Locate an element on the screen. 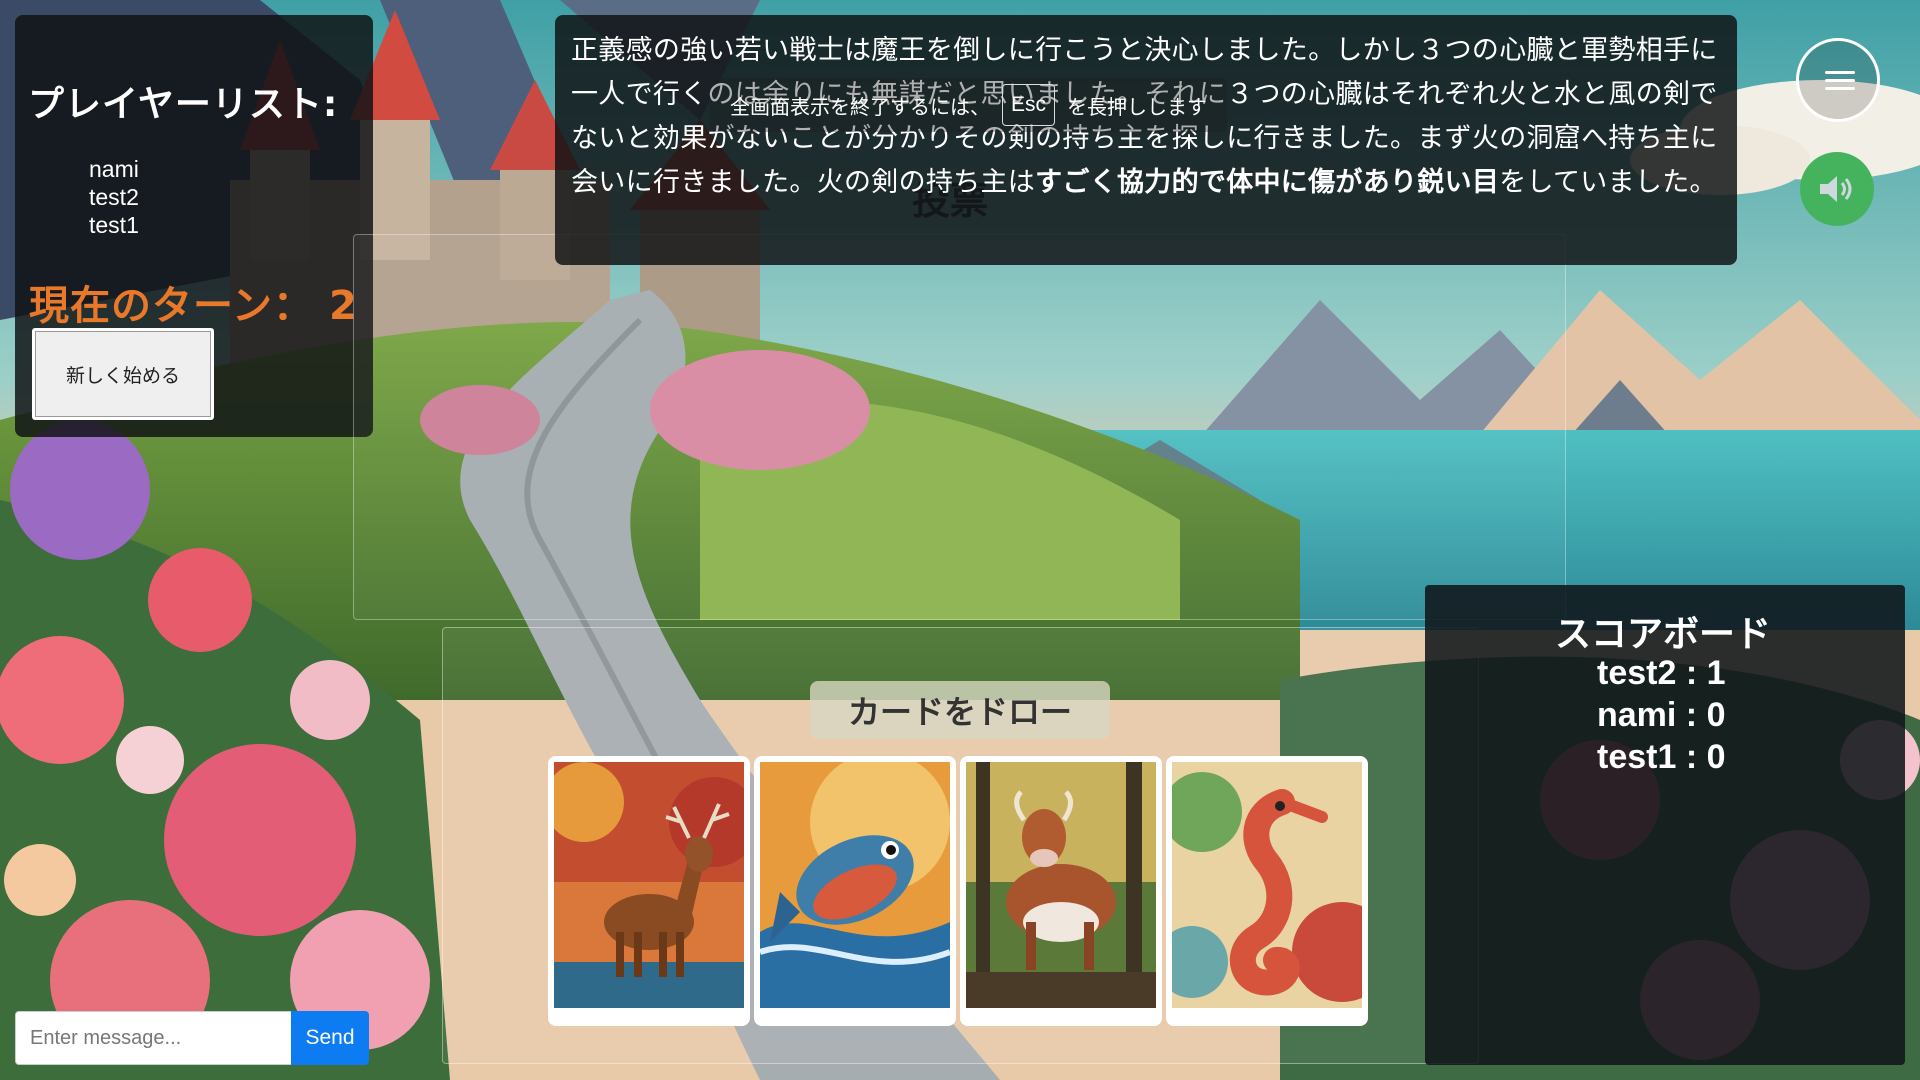  score-list: test2 : 1 nami : 0 test1 : 0 is located at coordinates (1661, 715).